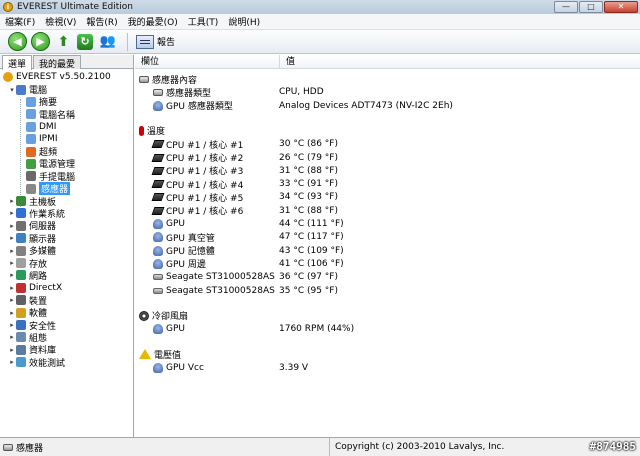 The width and height of the screenshot is (640, 456). Describe the element at coordinates (43, 227) in the screenshot. I see `tree-item-label: 伺服器` at that location.